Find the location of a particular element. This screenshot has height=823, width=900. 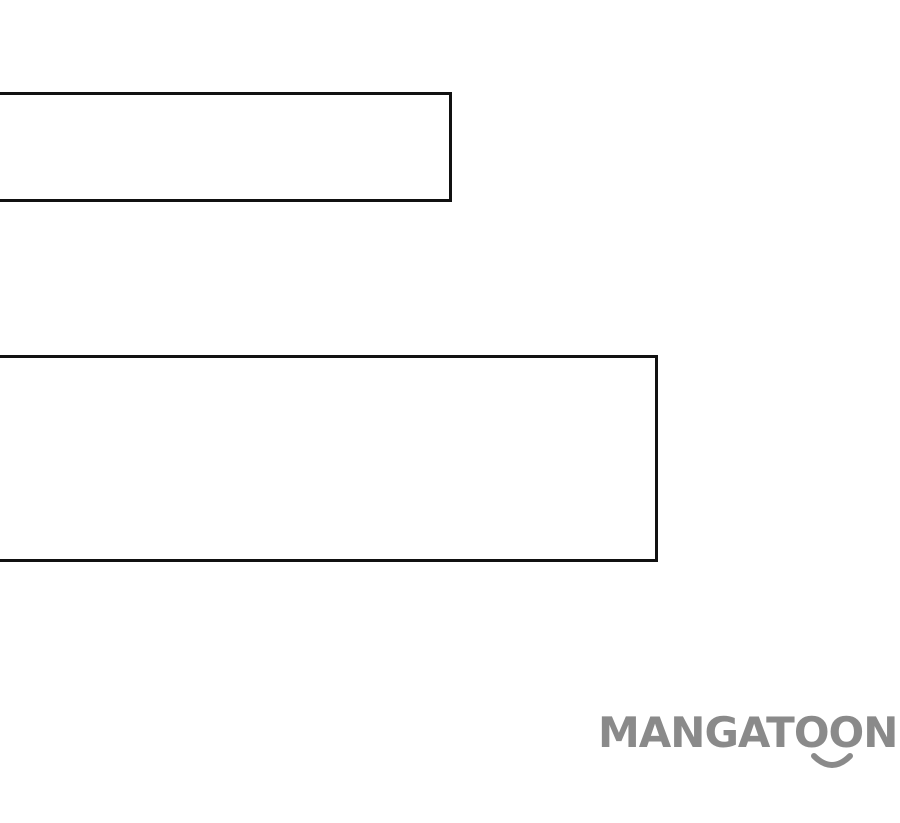

mangatoon-watermark: MANGATOON is located at coordinates (749, 743).